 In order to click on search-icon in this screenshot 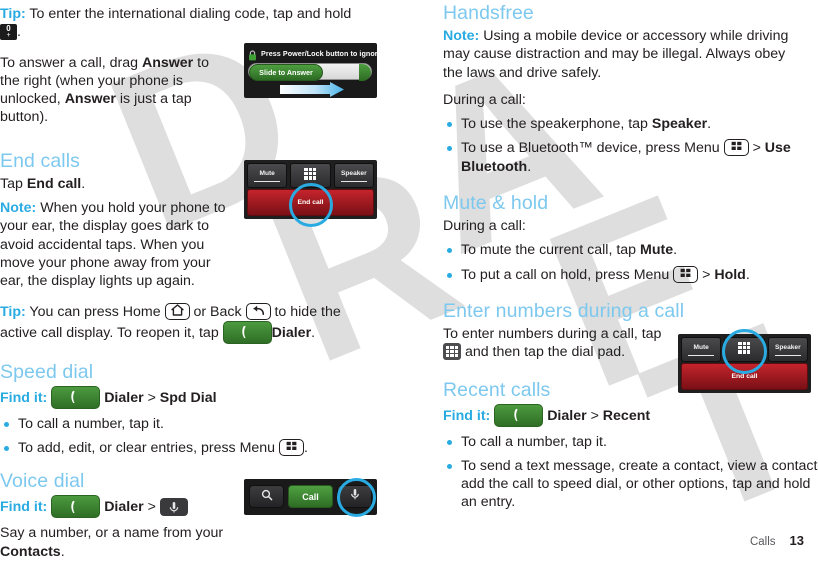, I will do `click(267, 497)`.